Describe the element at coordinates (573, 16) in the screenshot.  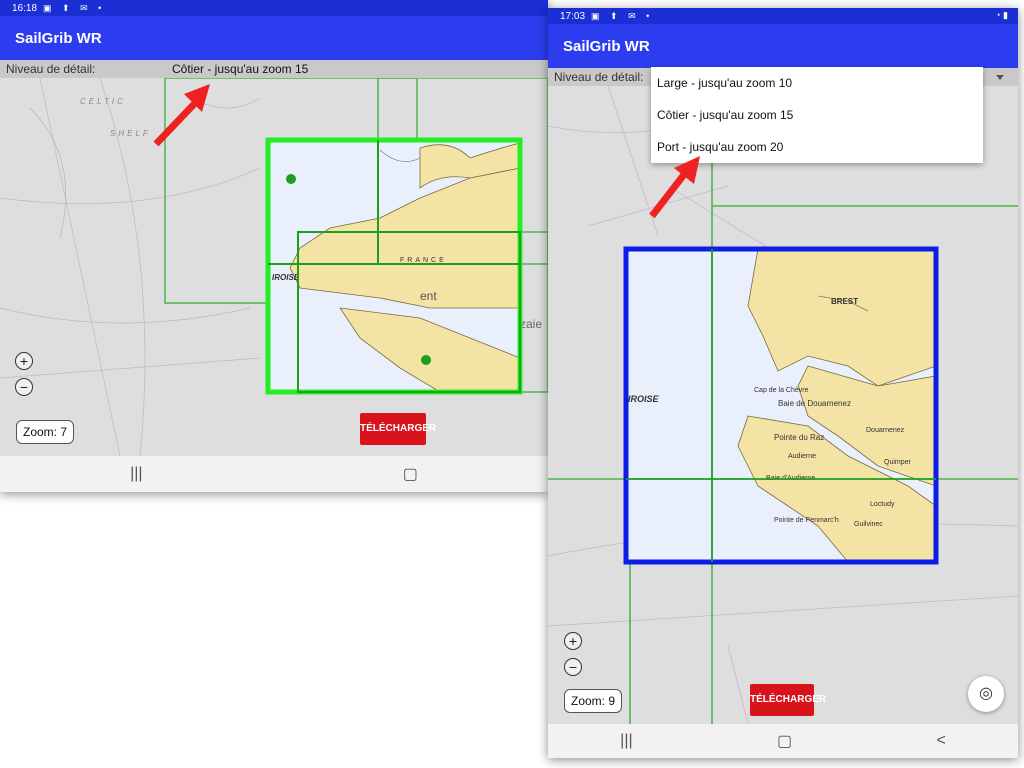
I see `status-time: 17:03` at that location.